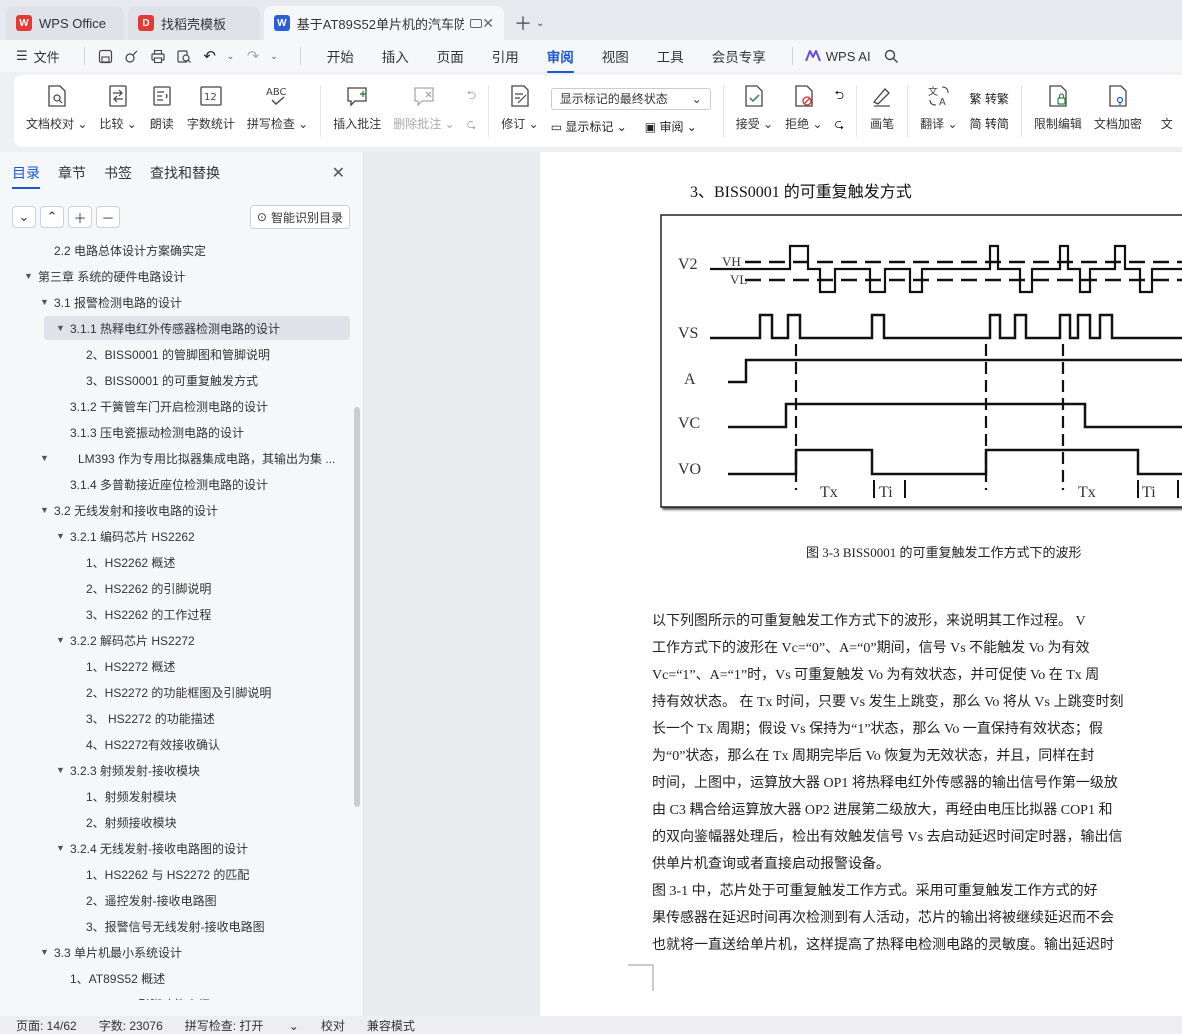 Image resolution: width=1182 pixels, height=1034 pixels. What do you see at coordinates (384, 23) in the screenshot?
I see `tab-document: W 基于AT89S52单片机的汽车防 ✕` at bounding box center [384, 23].